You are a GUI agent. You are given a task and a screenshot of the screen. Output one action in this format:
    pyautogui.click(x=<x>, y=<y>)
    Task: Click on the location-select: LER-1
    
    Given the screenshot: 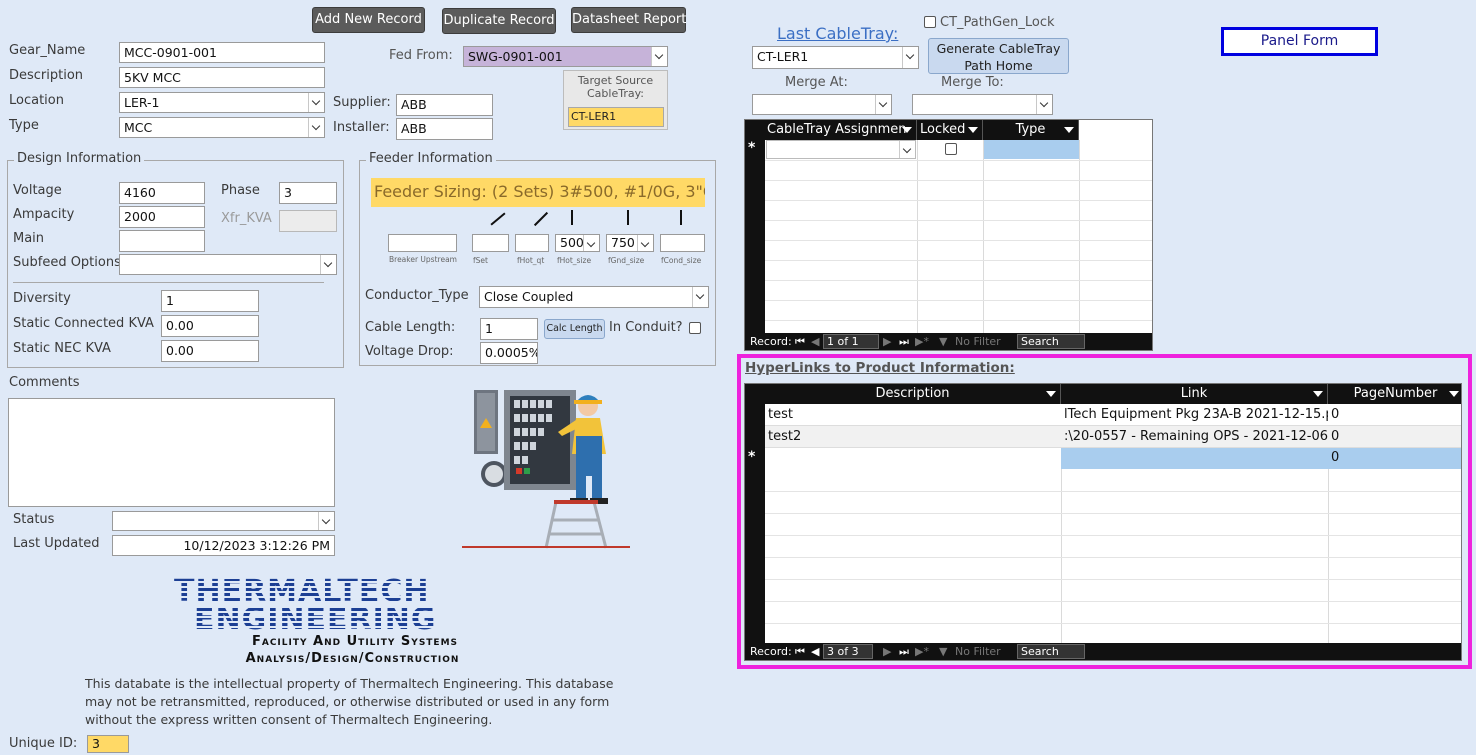 What is the action you would take?
    pyautogui.click(x=222, y=102)
    